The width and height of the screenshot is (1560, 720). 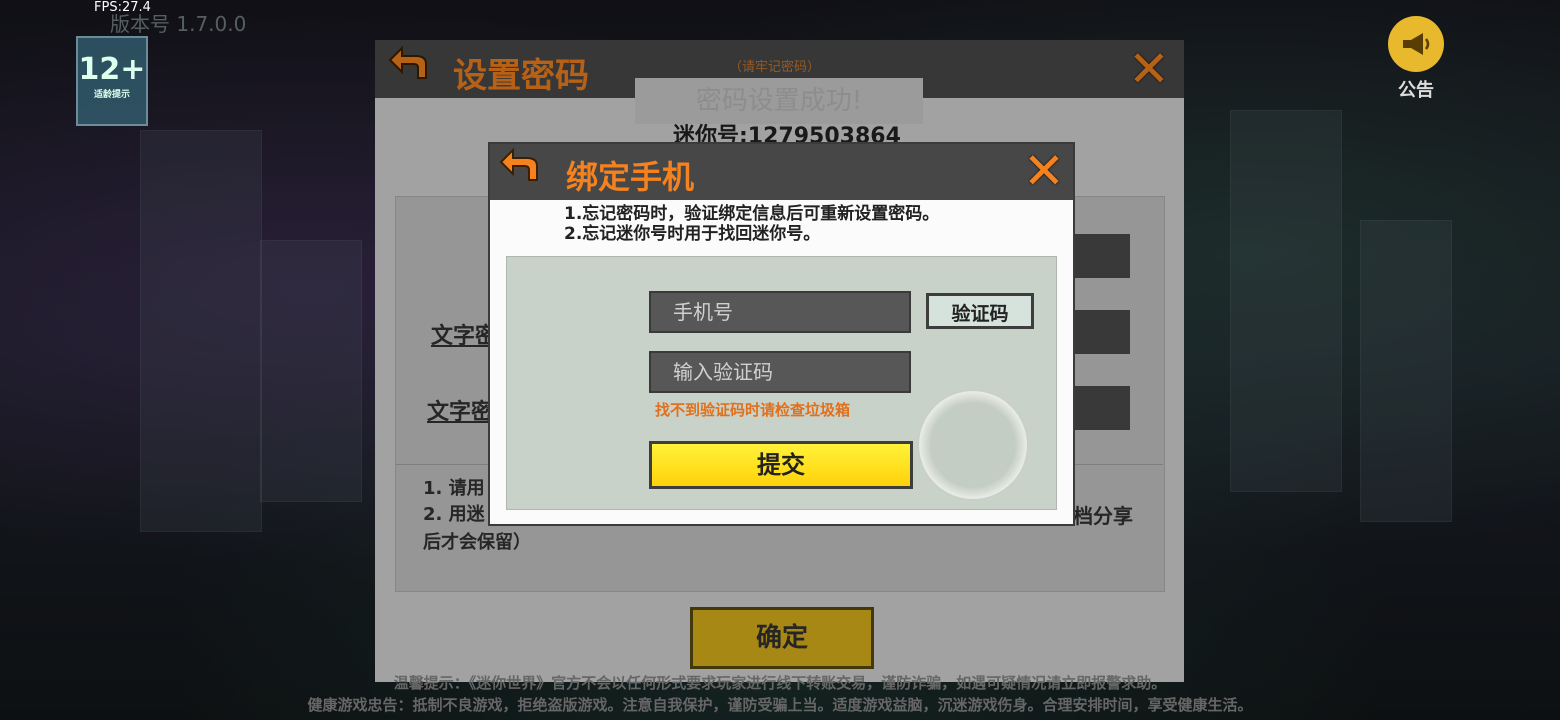 What do you see at coordinates (692, 234) in the screenshot?
I see `tip-line-2: 2.忘记迷你号时用于找回迷你号。` at bounding box center [692, 234].